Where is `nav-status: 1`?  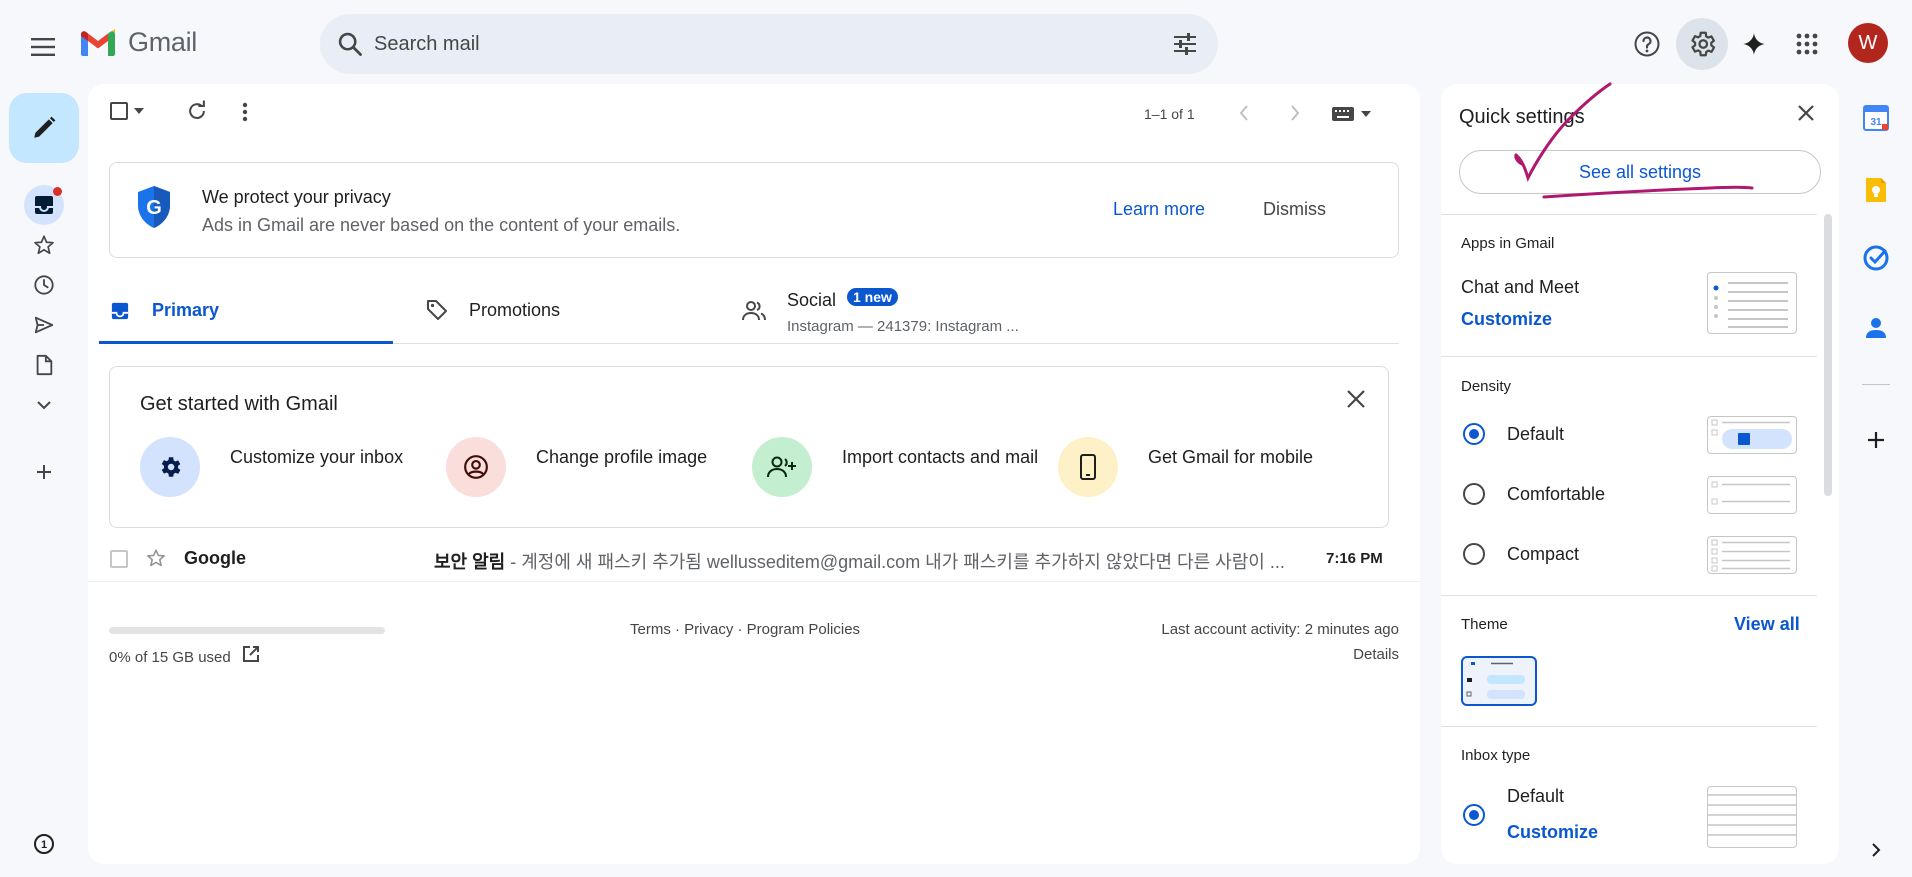
nav-status: 1 is located at coordinates (44, 844).